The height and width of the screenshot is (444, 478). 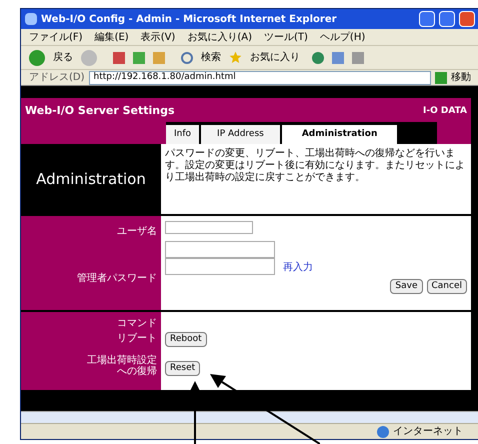 What do you see at coordinates (220, 249) in the screenshot?
I see `password-field` at bounding box center [220, 249].